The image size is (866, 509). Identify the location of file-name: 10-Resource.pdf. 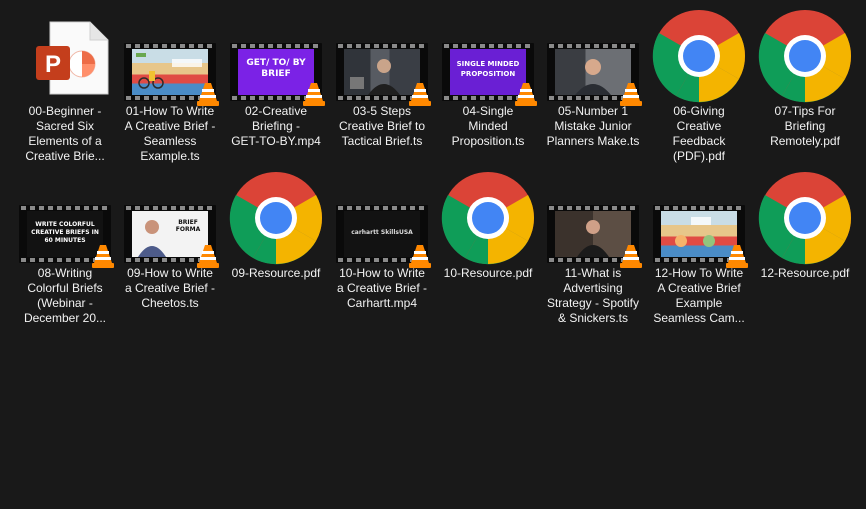
(488, 273).